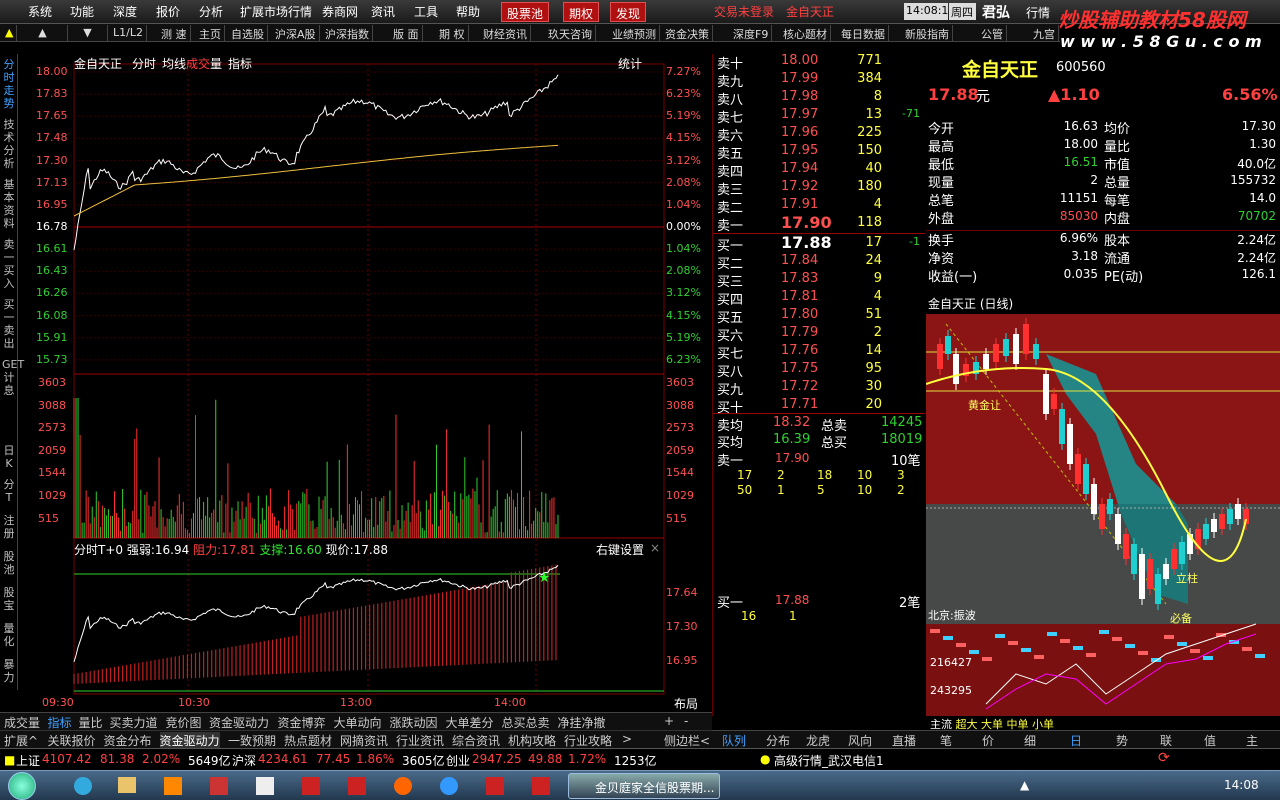 This screenshot has height=800, width=1280. Describe the element at coordinates (1252, 740) in the screenshot. I see `right-tab: 主` at that location.